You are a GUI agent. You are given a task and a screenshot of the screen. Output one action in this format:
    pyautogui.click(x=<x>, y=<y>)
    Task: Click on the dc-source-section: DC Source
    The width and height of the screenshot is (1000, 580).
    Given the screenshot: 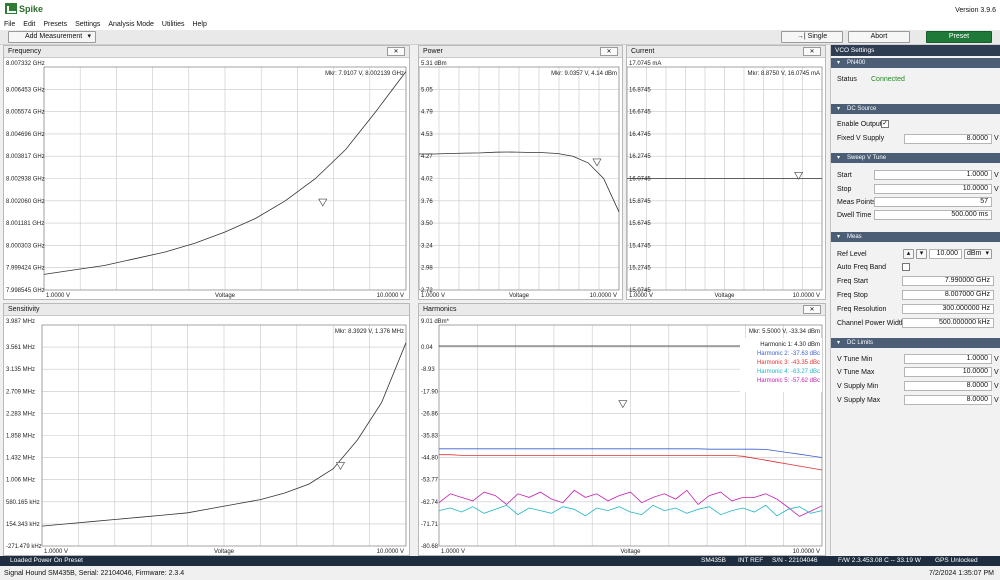 What is the action you would take?
    pyautogui.click(x=915, y=109)
    